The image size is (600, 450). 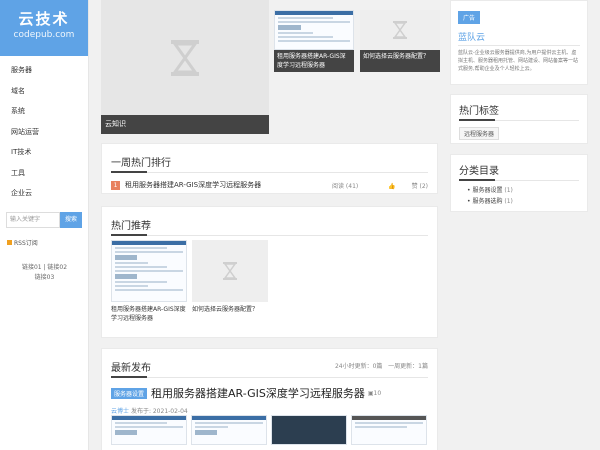 I want to click on nav-item-domain: 域名, so click(x=44, y=91).